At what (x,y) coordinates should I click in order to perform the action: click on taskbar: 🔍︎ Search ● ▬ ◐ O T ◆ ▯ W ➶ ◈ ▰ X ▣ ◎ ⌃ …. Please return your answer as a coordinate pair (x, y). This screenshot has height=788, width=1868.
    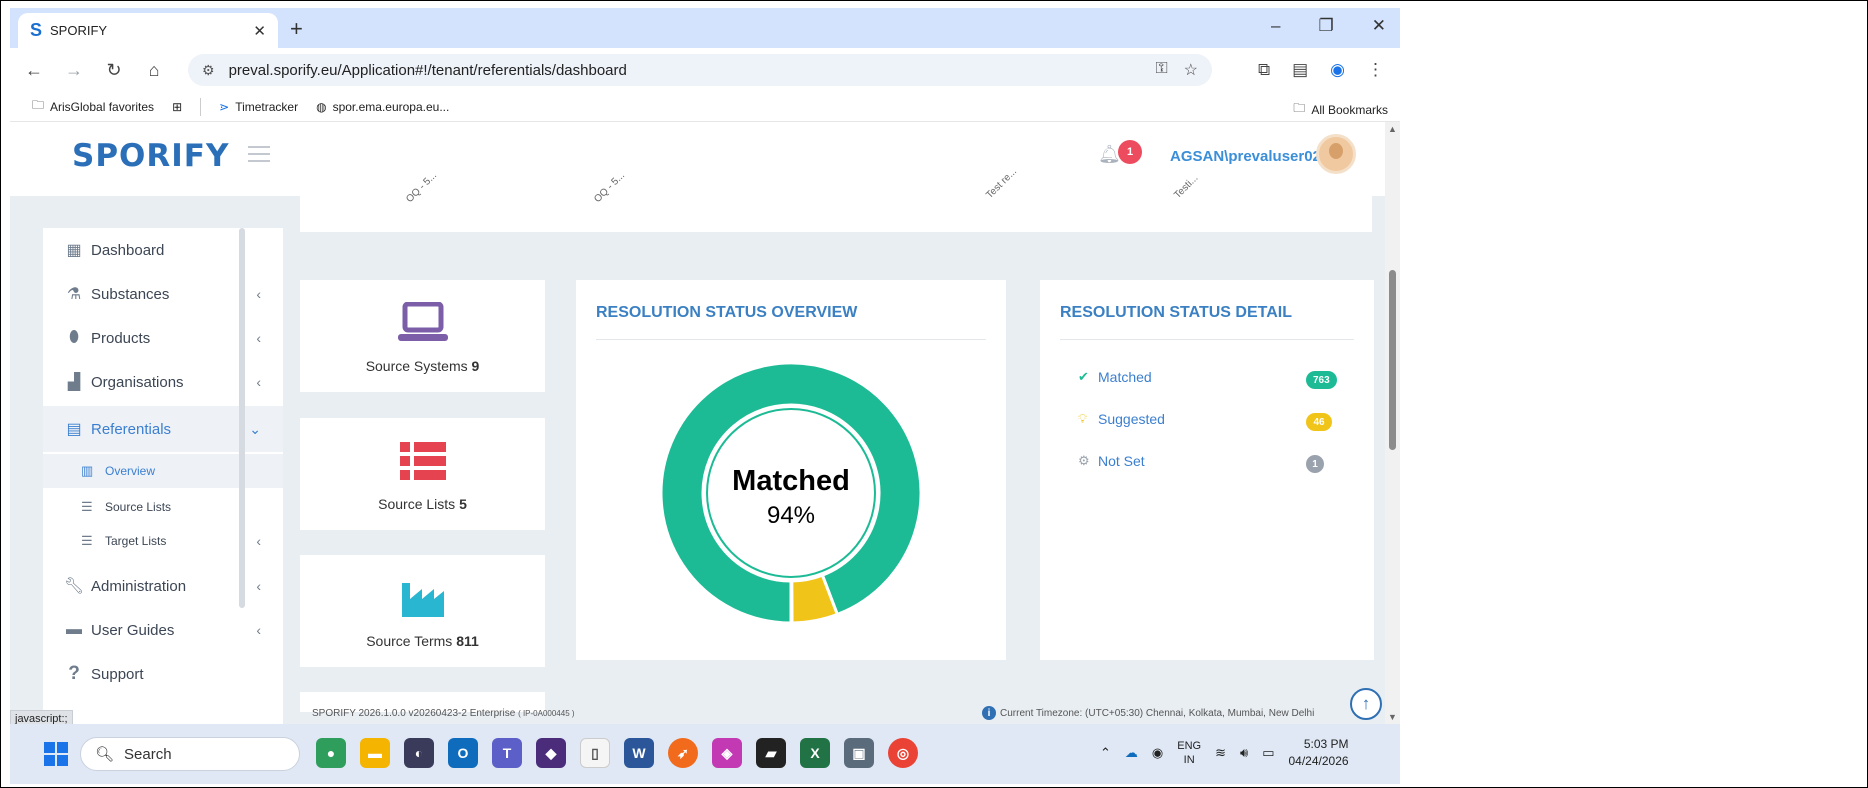
    Looking at the image, I should click on (705, 754).